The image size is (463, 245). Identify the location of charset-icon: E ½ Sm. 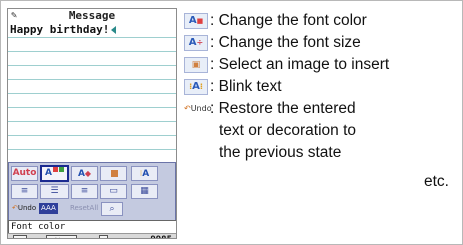
(61, 236).